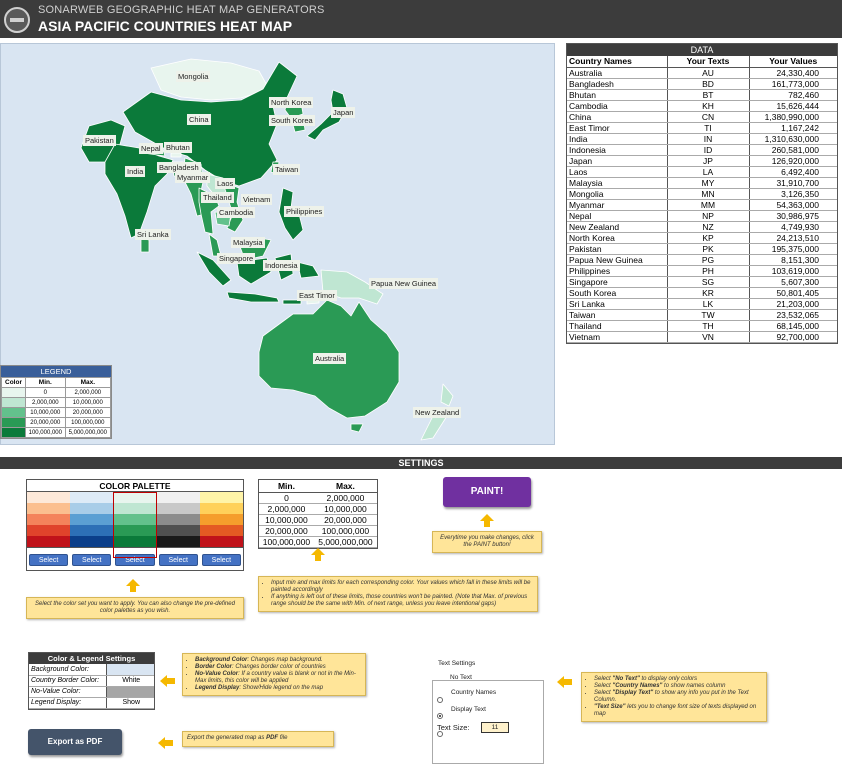 This screenshot has width=842, height=768. What do you see at coordinates (793, 117) in the screenshot?
I see `value-cell: 1,380,990,000` at bounding box center [793, 117].